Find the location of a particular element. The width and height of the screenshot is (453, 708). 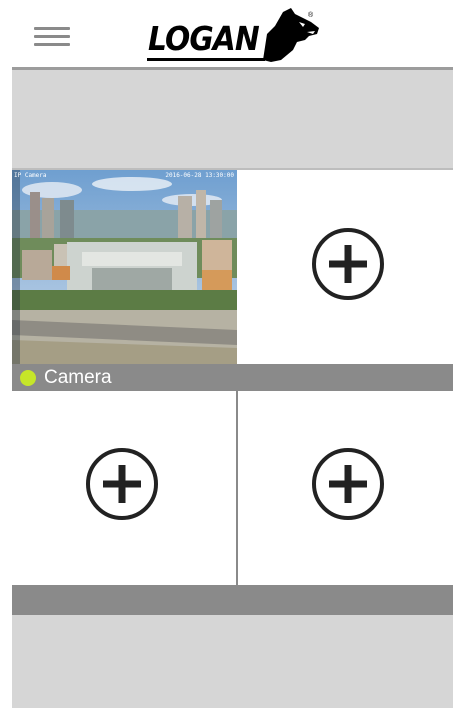

hamburger-menu-icon is located at coordinates (52, 38).